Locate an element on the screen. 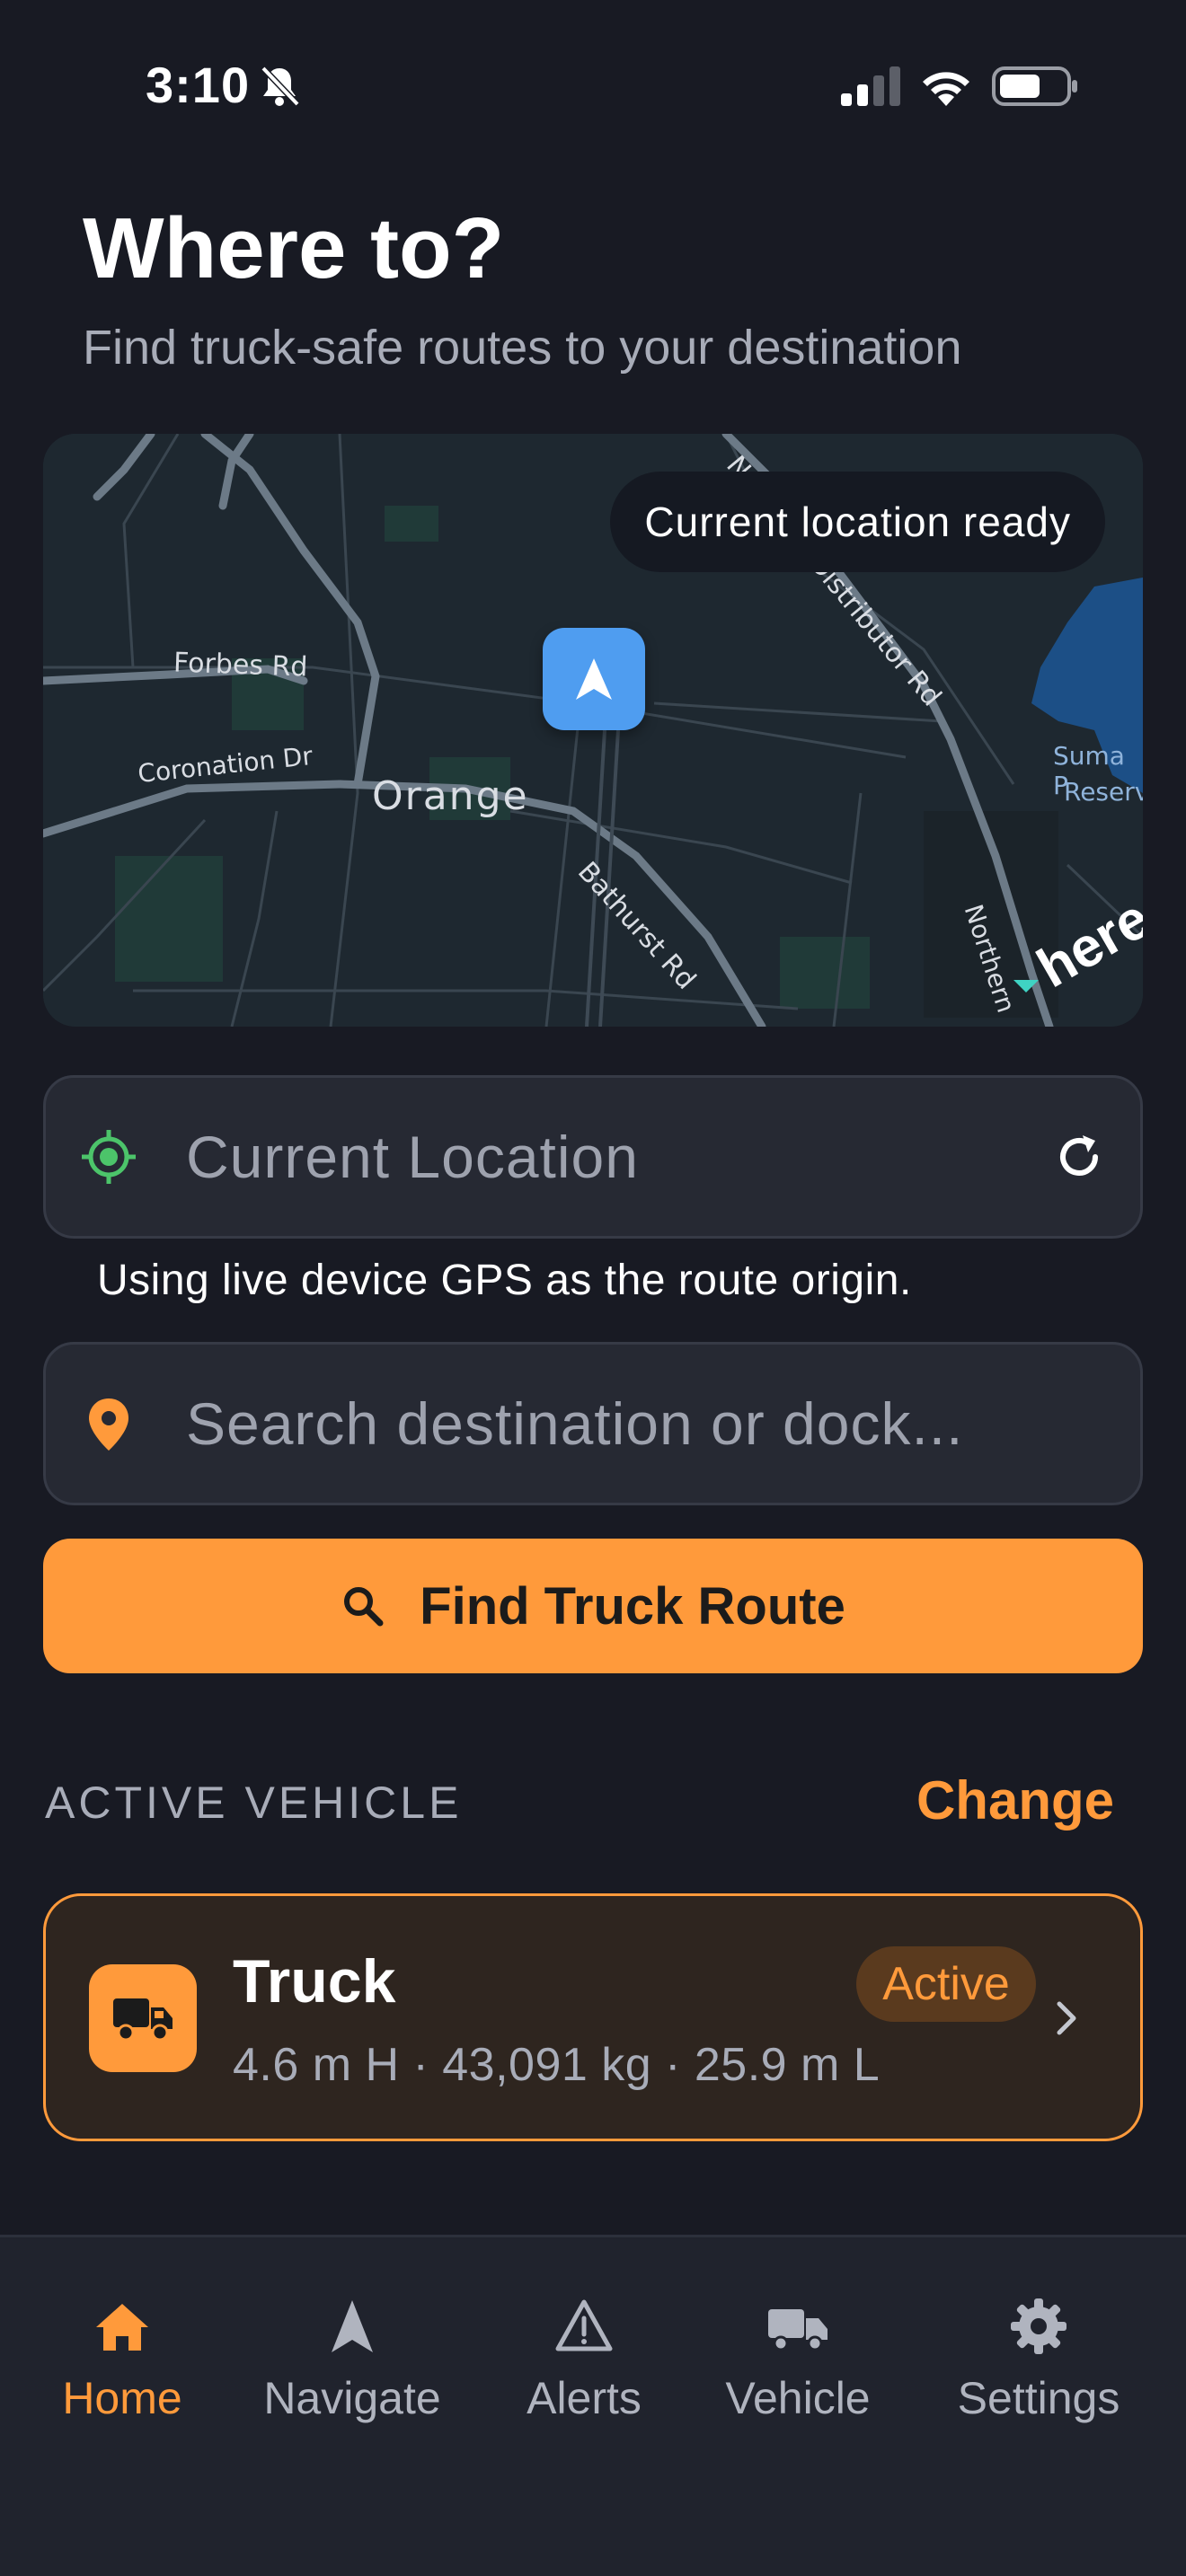 This screenshot has width=1186, height=2576. cell-signal-icon is located at coordinates (870, 86).